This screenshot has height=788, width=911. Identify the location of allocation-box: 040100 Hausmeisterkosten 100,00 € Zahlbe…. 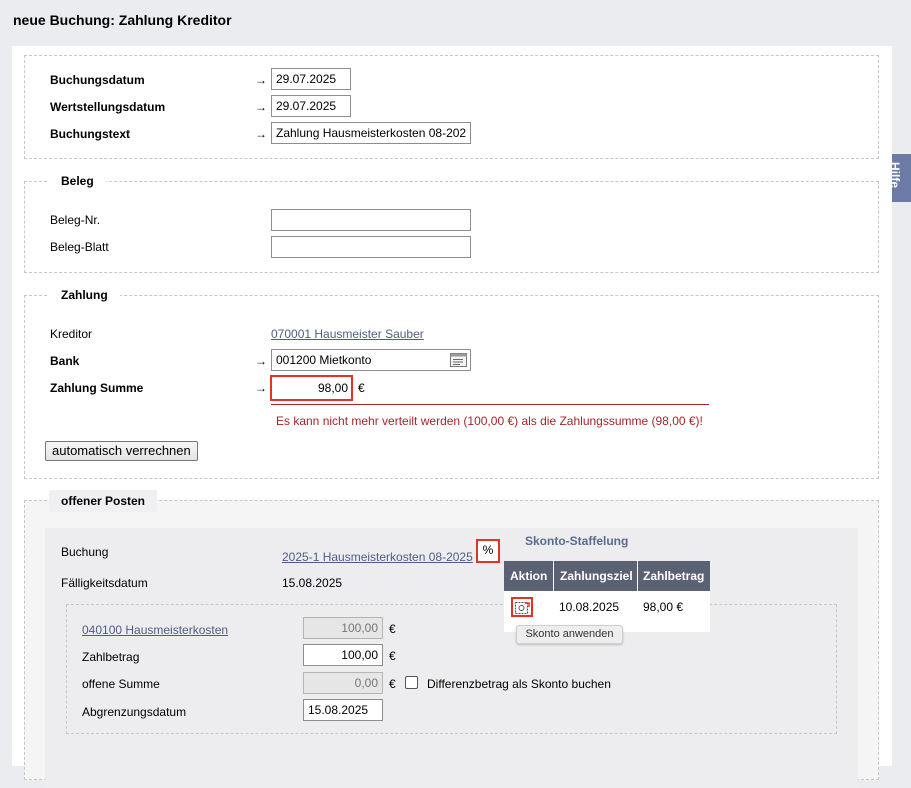
(451, 669).